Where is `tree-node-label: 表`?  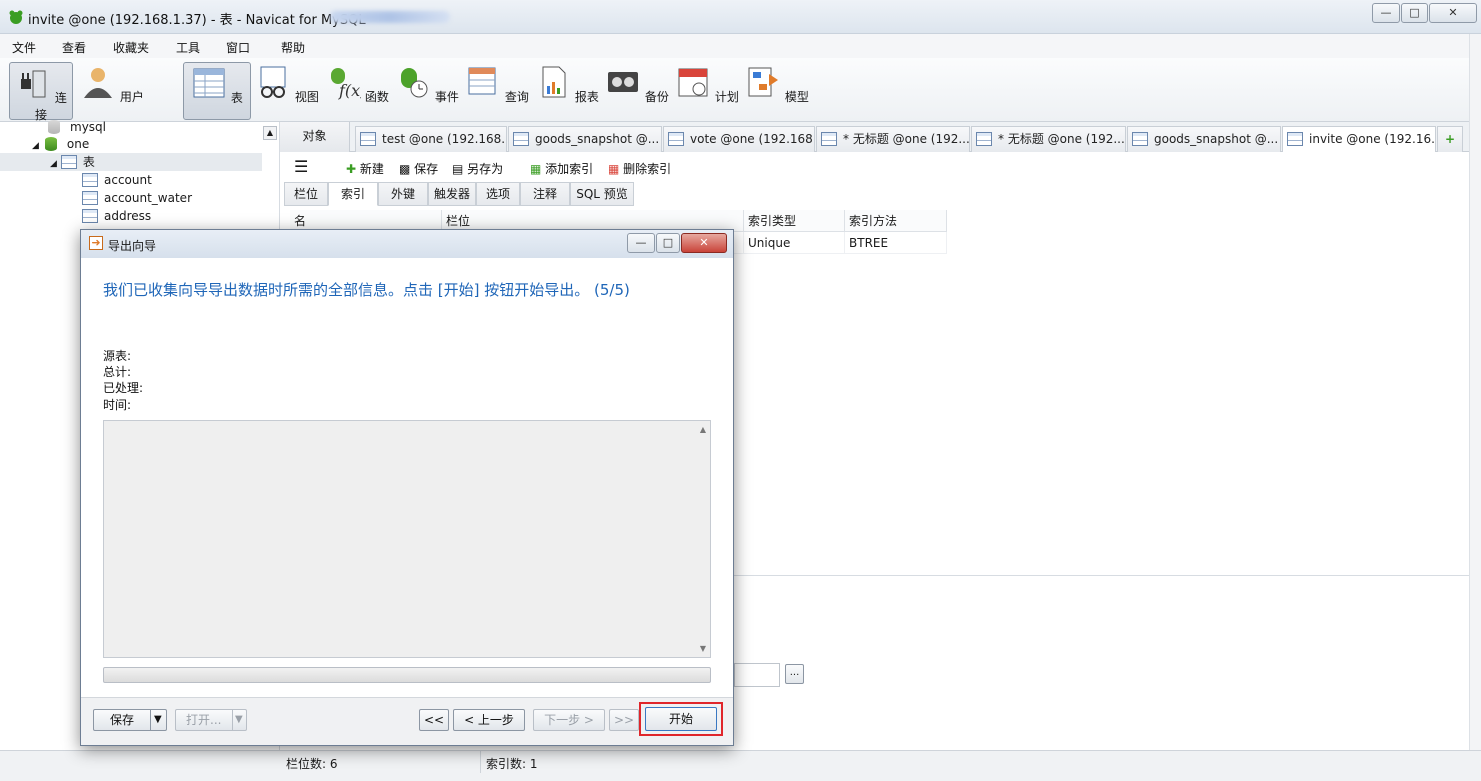
tree-node-label: 表 is located at coordinates (88, 162).